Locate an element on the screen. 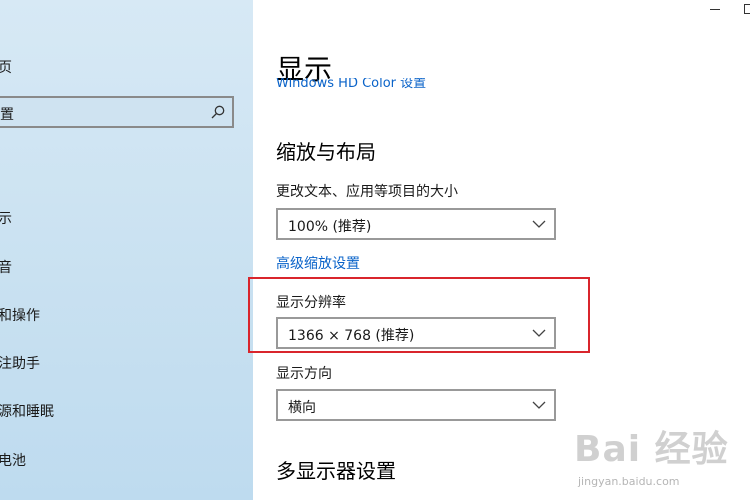 Image resolution: width=750 pixels, height=500 pixels. resolution-label: 显示分辨率 is located at coordinates (311, 303).